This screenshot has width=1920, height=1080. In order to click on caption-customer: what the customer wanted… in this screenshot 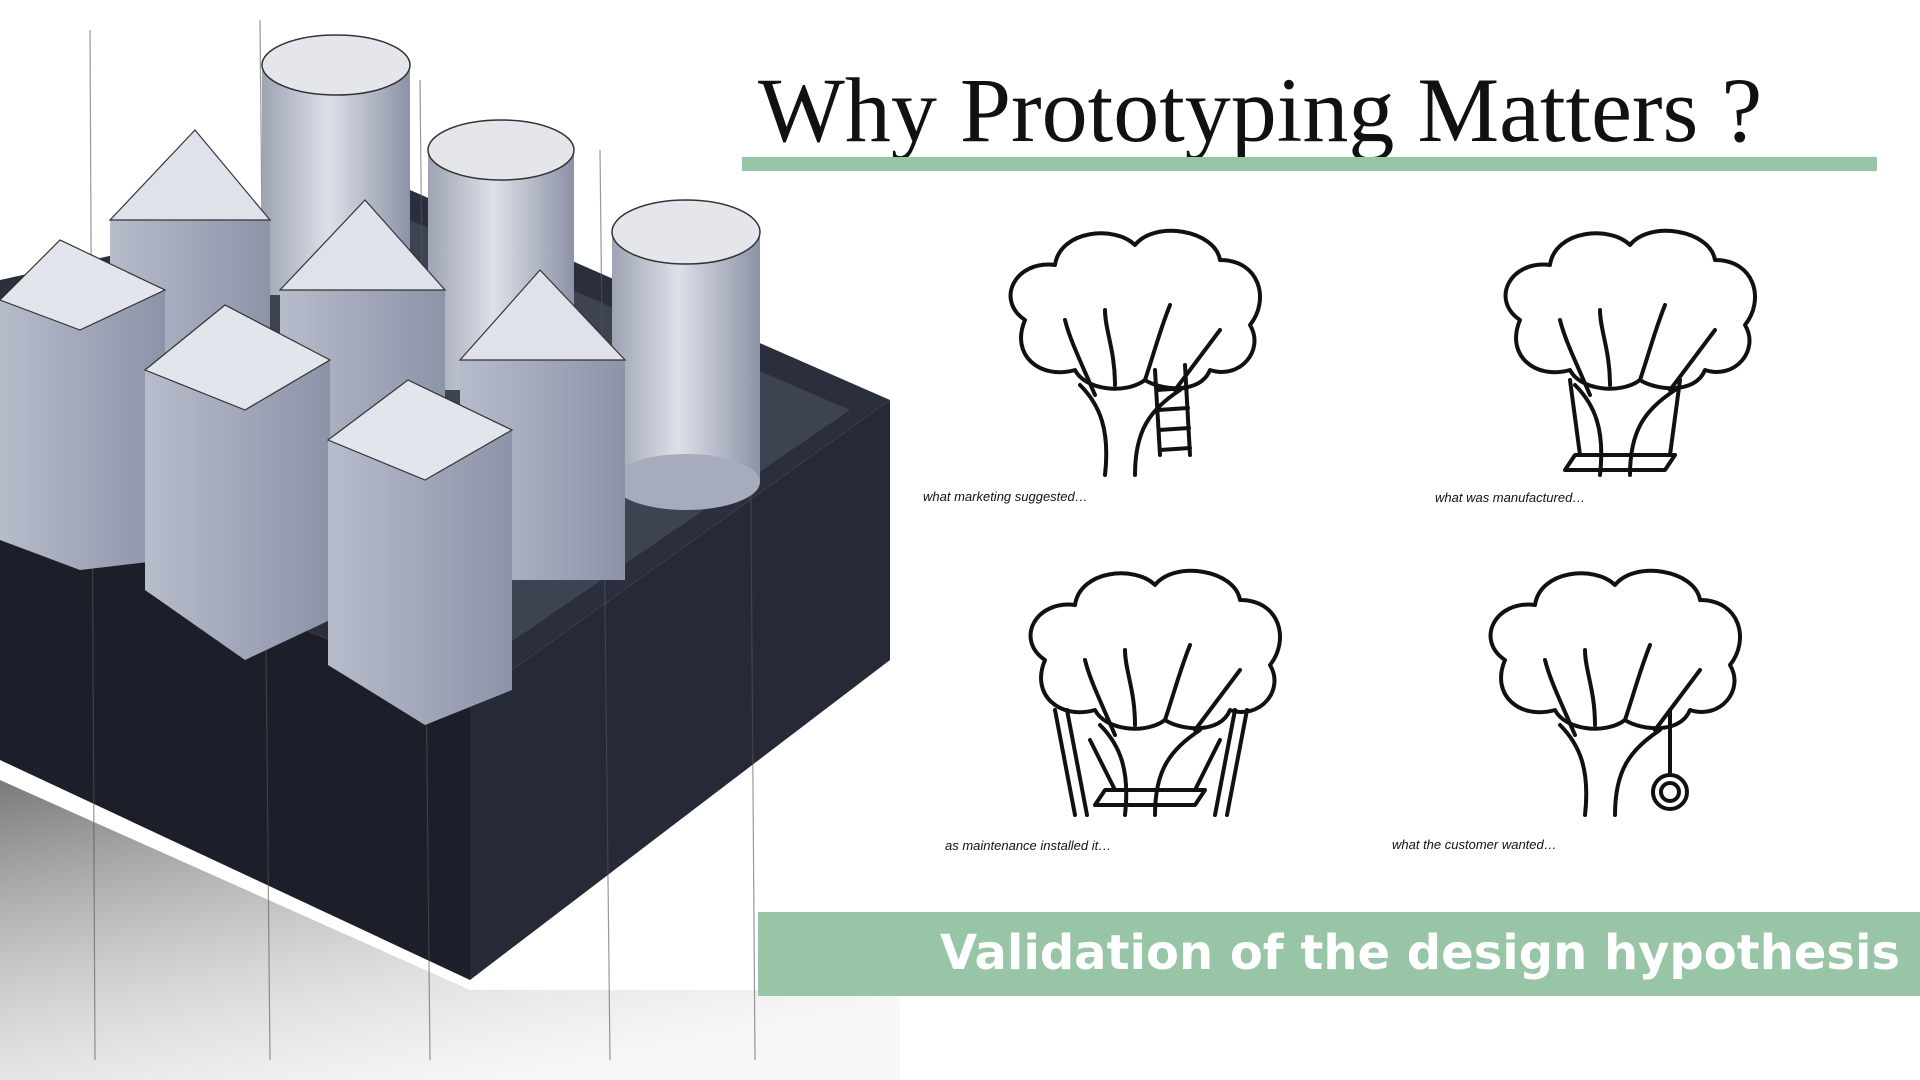, I will do `click(1474, 844)`.